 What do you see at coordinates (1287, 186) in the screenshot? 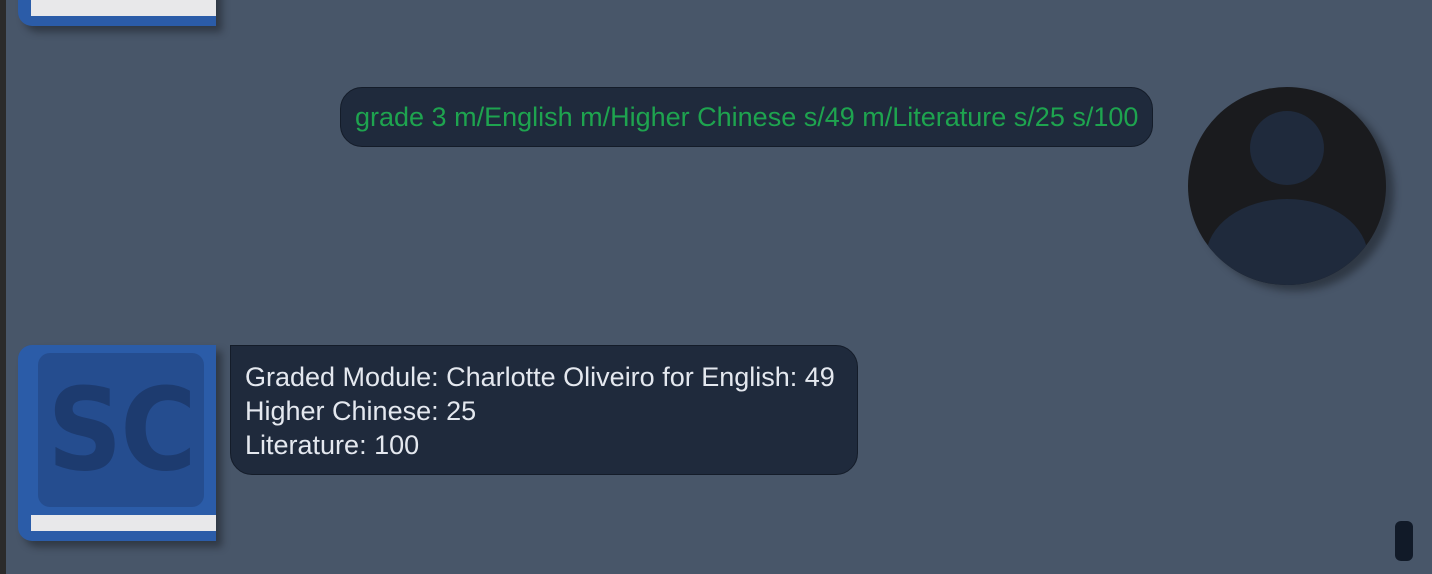
I see `user-avatar-icon` at bounding box center [1287, 186].